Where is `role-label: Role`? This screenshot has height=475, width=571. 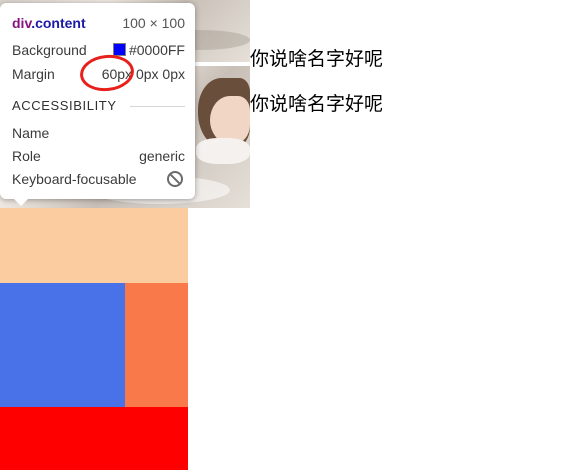 role-label: Role is located at coordinates (26, 156).